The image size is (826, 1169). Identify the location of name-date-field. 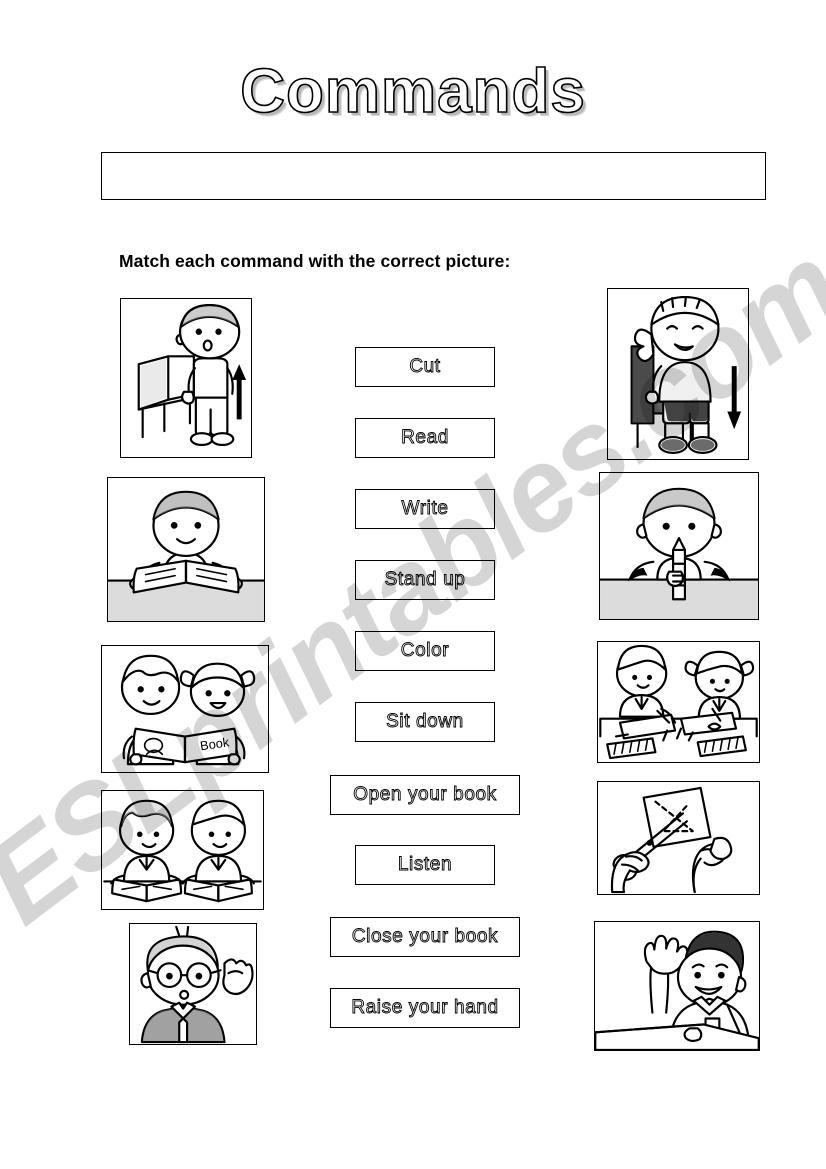
(433, 176).